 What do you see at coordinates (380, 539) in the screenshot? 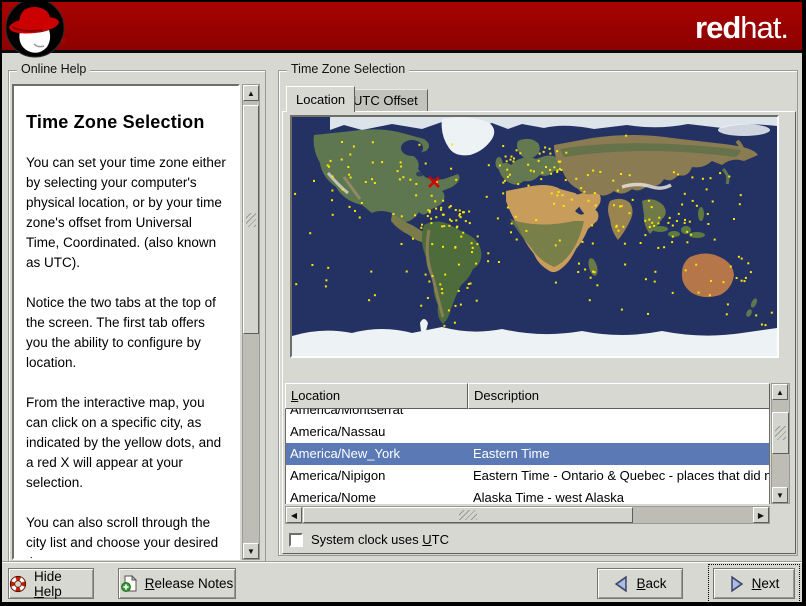
I see `system-clock-utc-label: System clock uses UTC` at bounding box center [380, 539].